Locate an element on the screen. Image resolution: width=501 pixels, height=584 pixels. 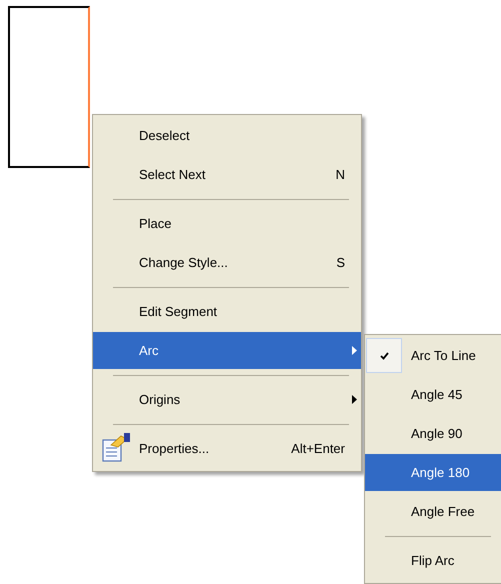
menu-item: Angle Free is located at coordinates (433, 511).